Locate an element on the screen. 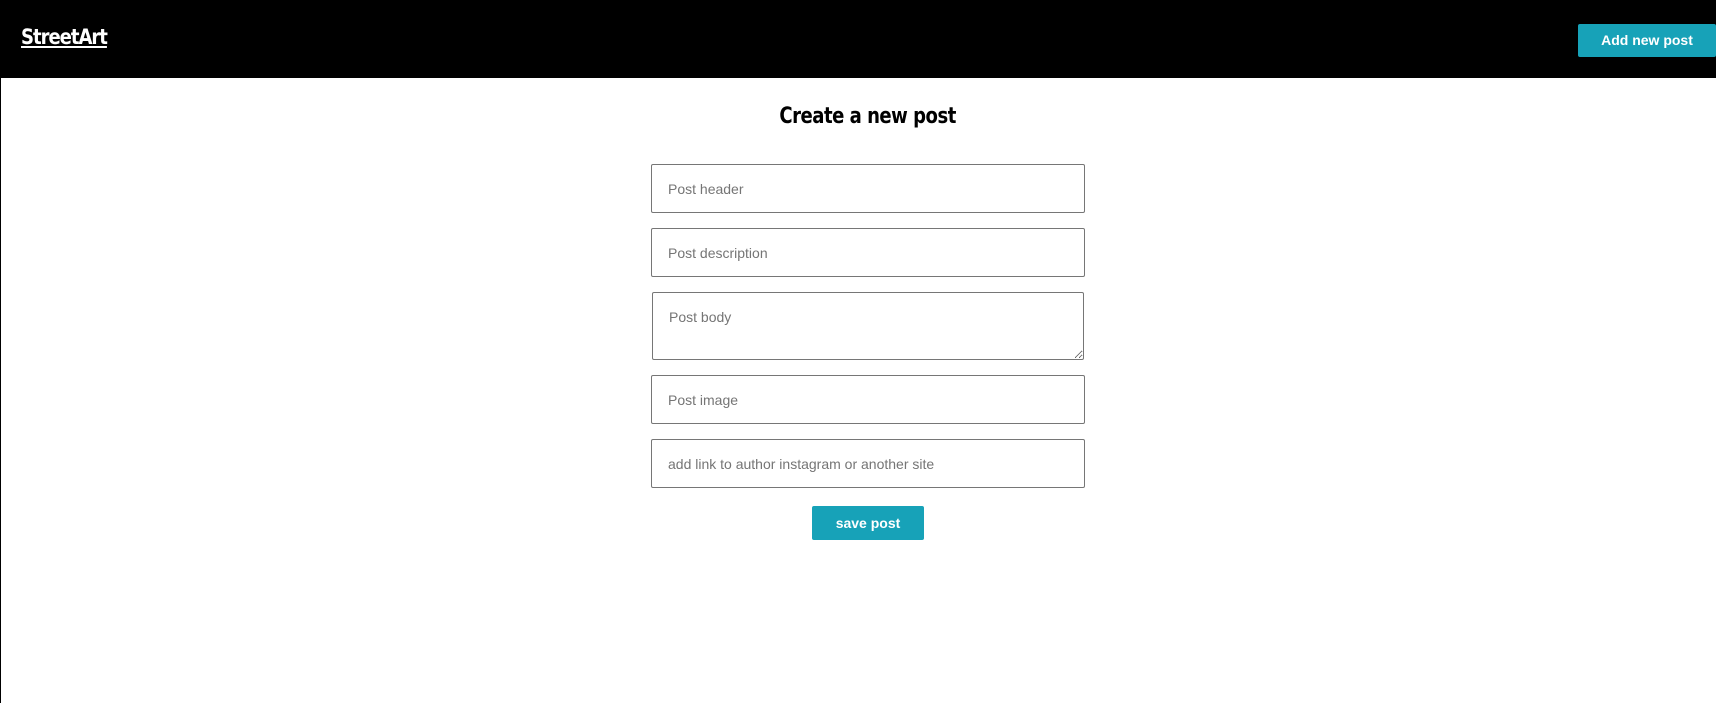 The width and height of the screenshot is (1716, 703). page-title: Create a new post is located at coordinates (858, 116).